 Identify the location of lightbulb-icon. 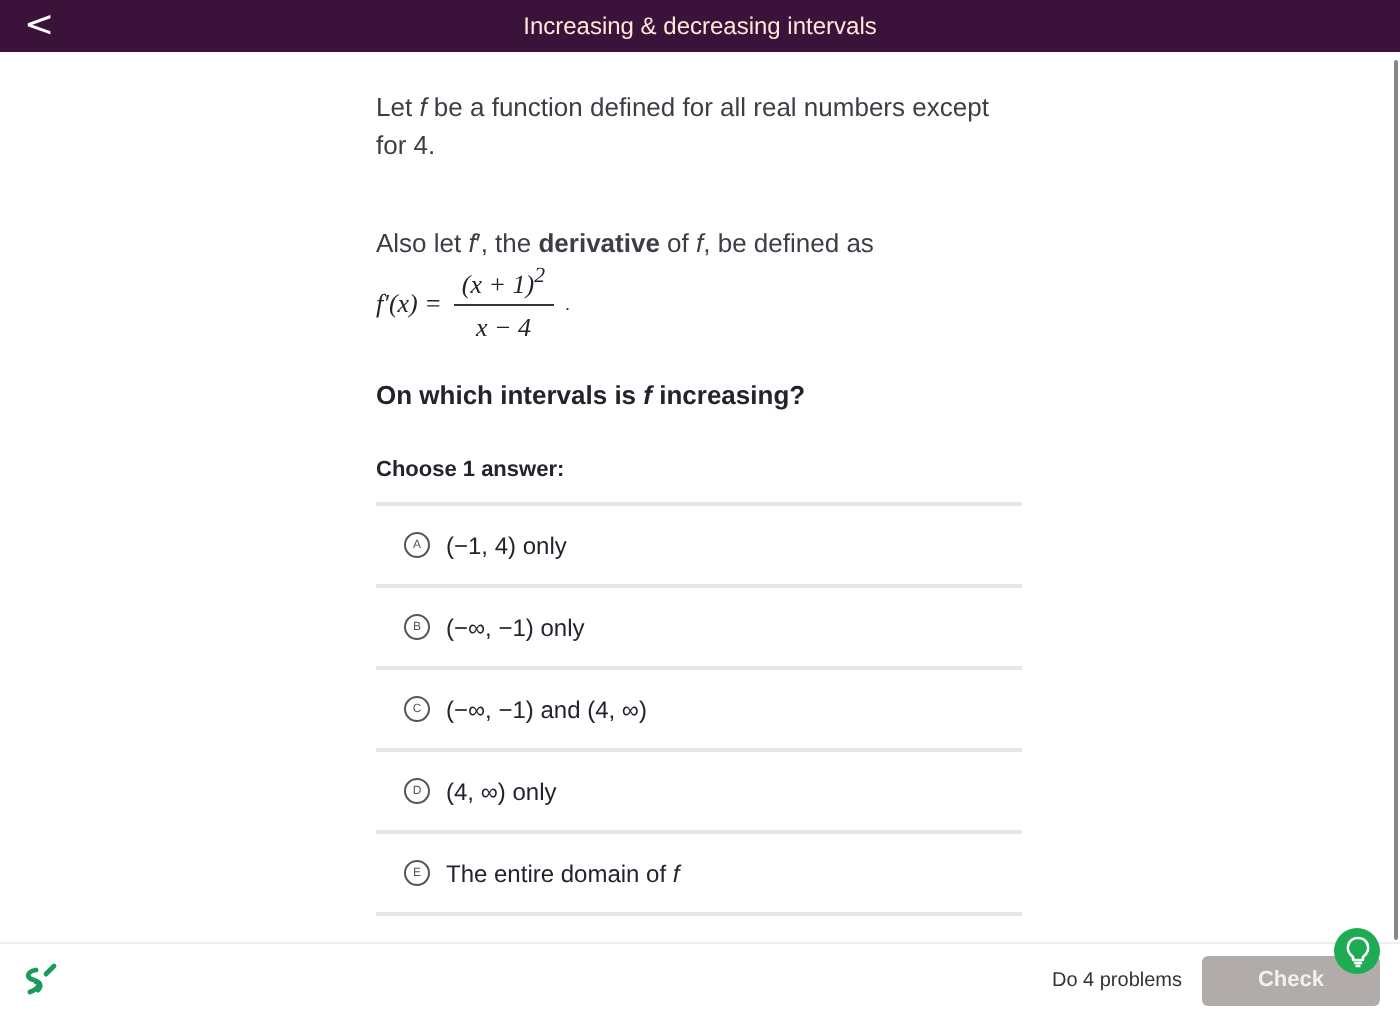
(1357, 951).